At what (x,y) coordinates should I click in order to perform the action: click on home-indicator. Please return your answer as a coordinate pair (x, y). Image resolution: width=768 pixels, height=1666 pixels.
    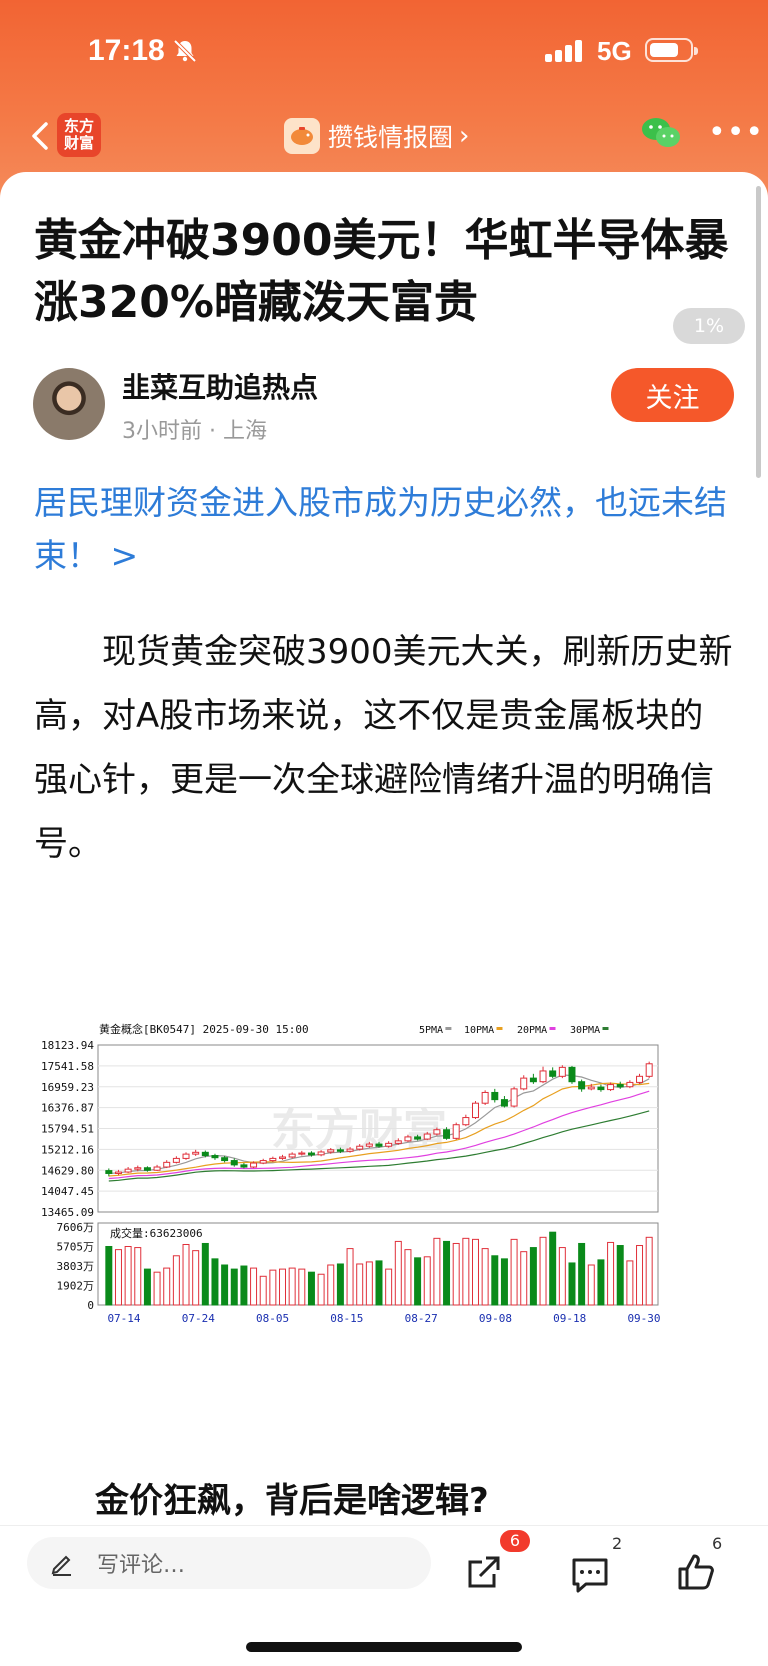
    Looking at the image, I should click on (384, 1647).